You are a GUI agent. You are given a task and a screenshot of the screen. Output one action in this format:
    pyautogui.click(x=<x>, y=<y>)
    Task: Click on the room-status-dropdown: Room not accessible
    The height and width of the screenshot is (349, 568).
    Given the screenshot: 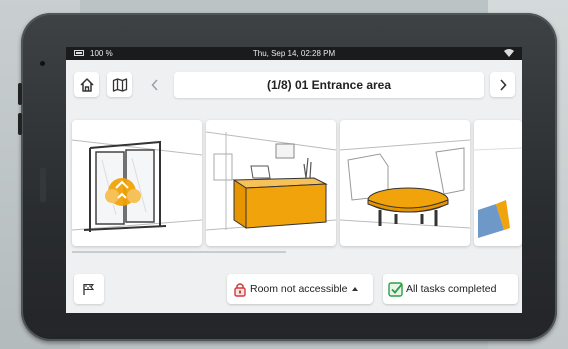 What is the action you would take?
    pyautogui.click(x=300, y=289)
    